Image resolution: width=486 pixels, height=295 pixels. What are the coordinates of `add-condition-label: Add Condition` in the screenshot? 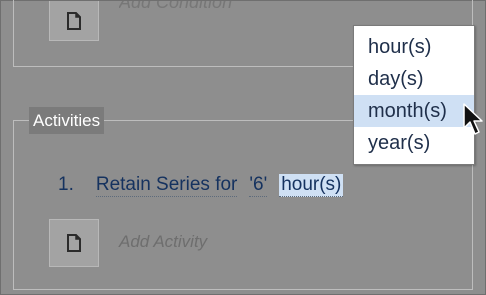 It's located at (175, 10).